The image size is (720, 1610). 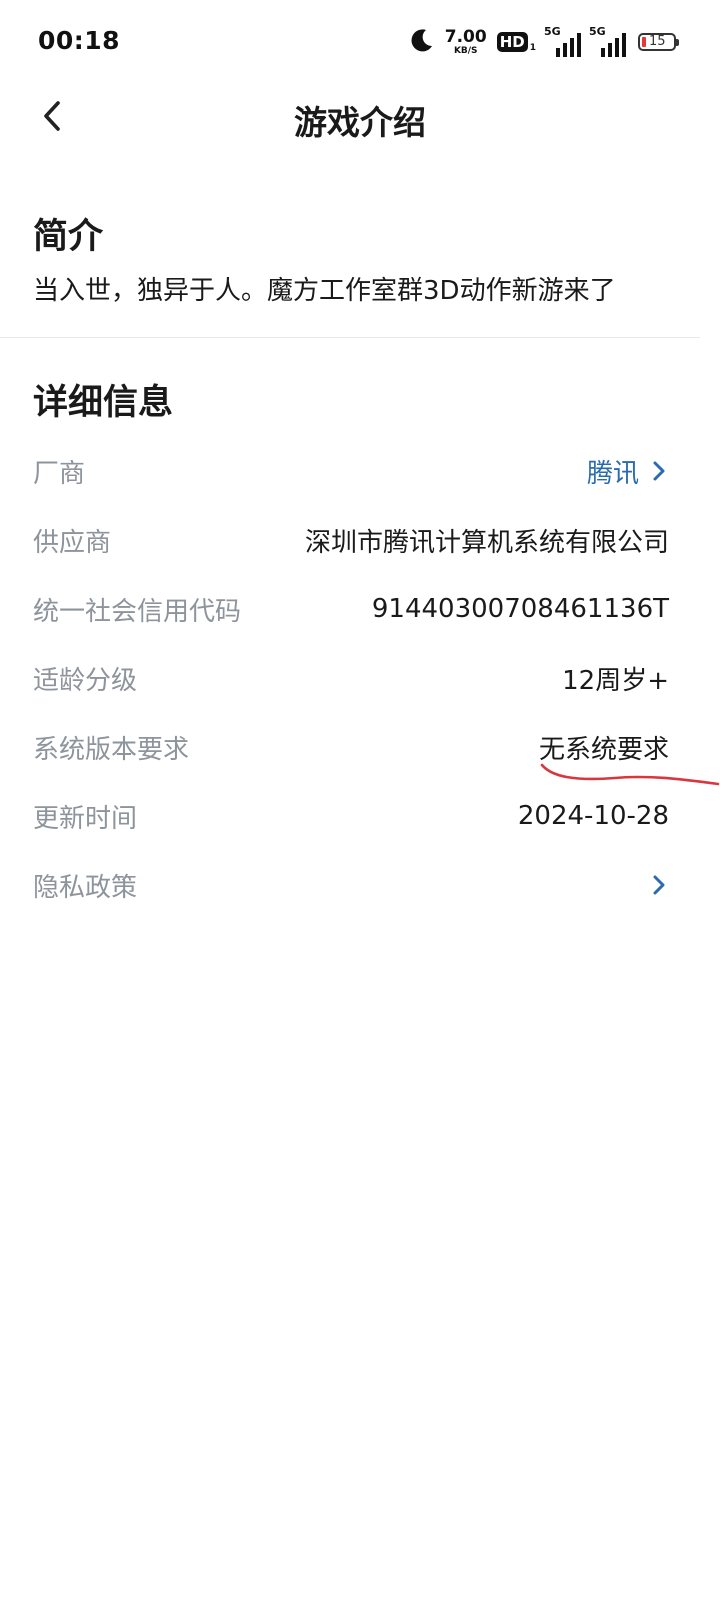 I want to click on detail-value: 2024-10-28, so click(x=593, y=816).